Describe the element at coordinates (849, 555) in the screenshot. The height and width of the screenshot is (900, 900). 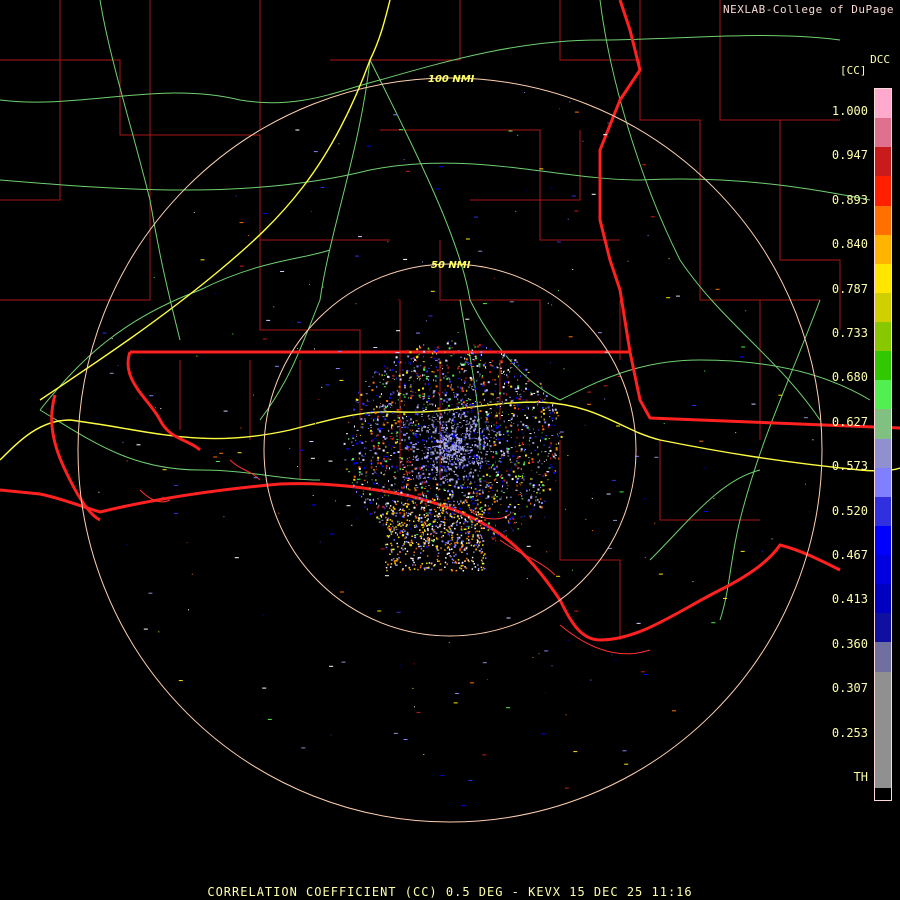
I see `color-scale-tick-label: 0.467` at that location.